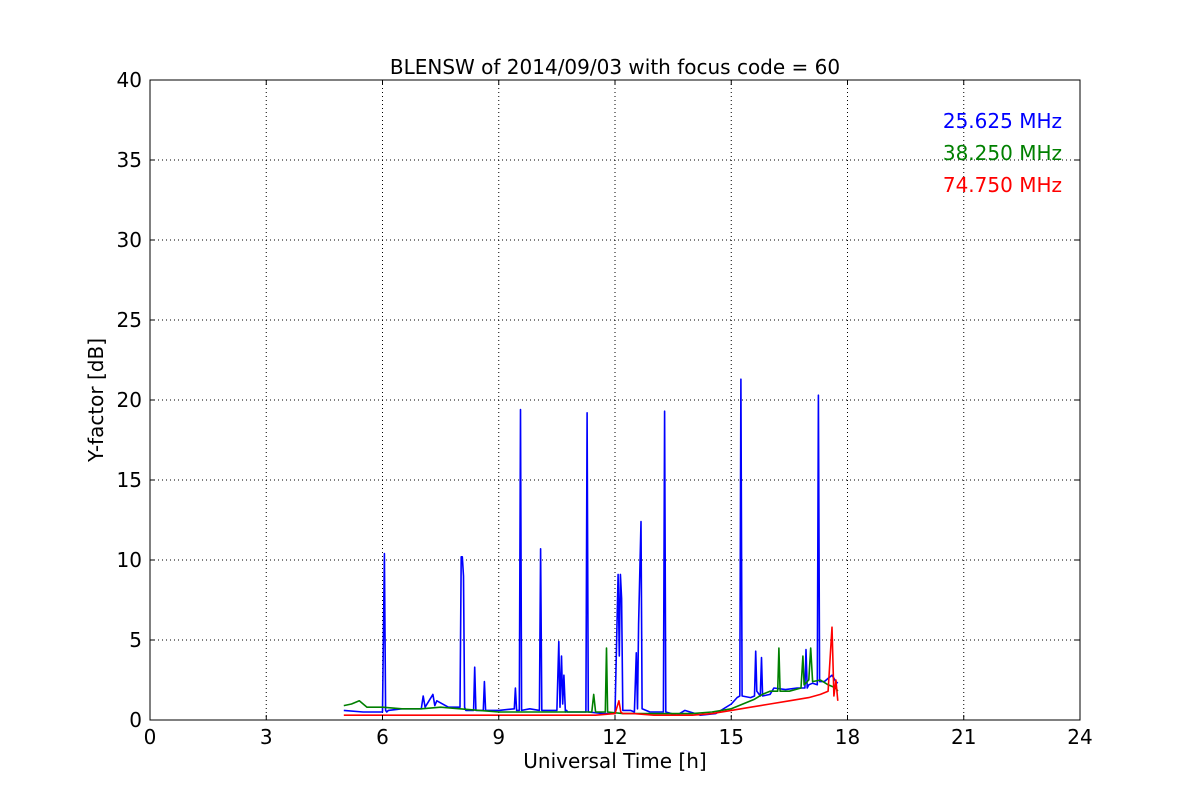 This screenshot has height=800, width=1200. Describe the element at coordinates (135, 720) in the screenshot. I see `y-tick-label: 0` at that location.